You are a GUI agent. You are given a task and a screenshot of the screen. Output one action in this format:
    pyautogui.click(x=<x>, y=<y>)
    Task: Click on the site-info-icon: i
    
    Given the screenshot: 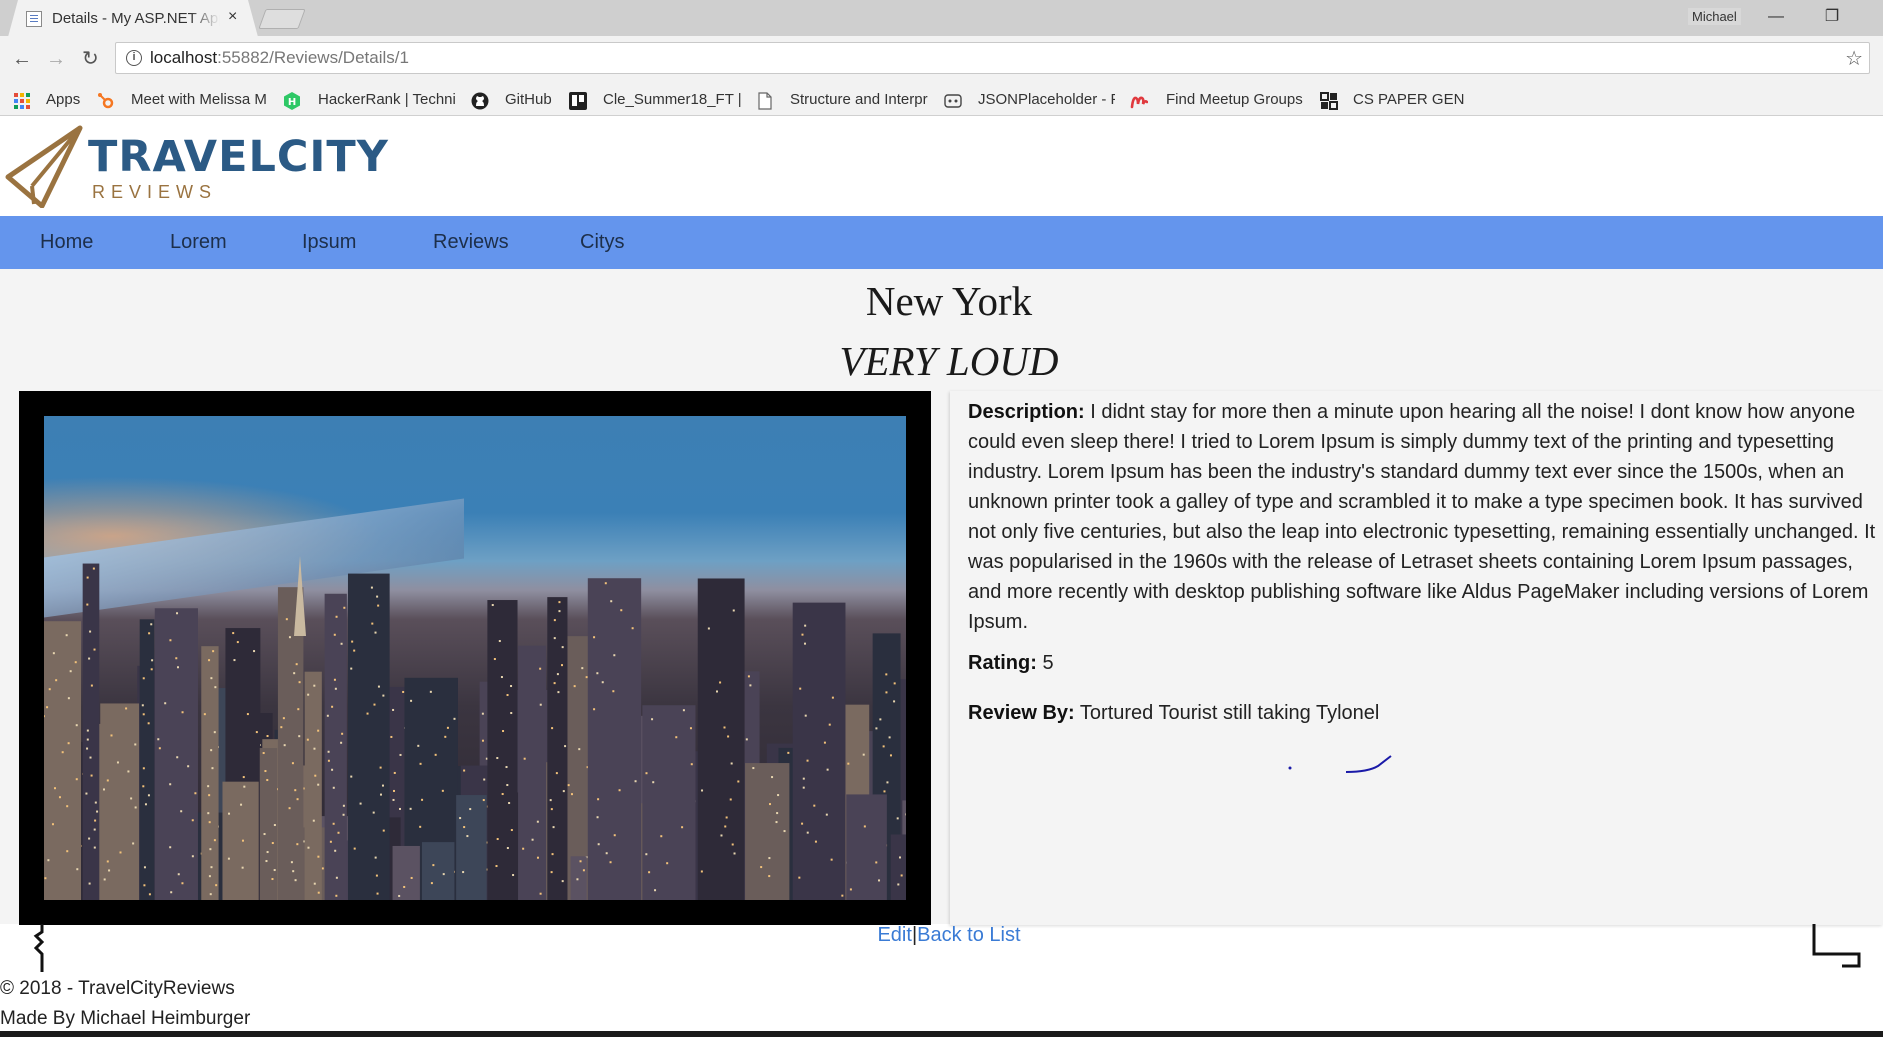 What is the action you would take?
    pyautogui.click(x=134, y=58)
    